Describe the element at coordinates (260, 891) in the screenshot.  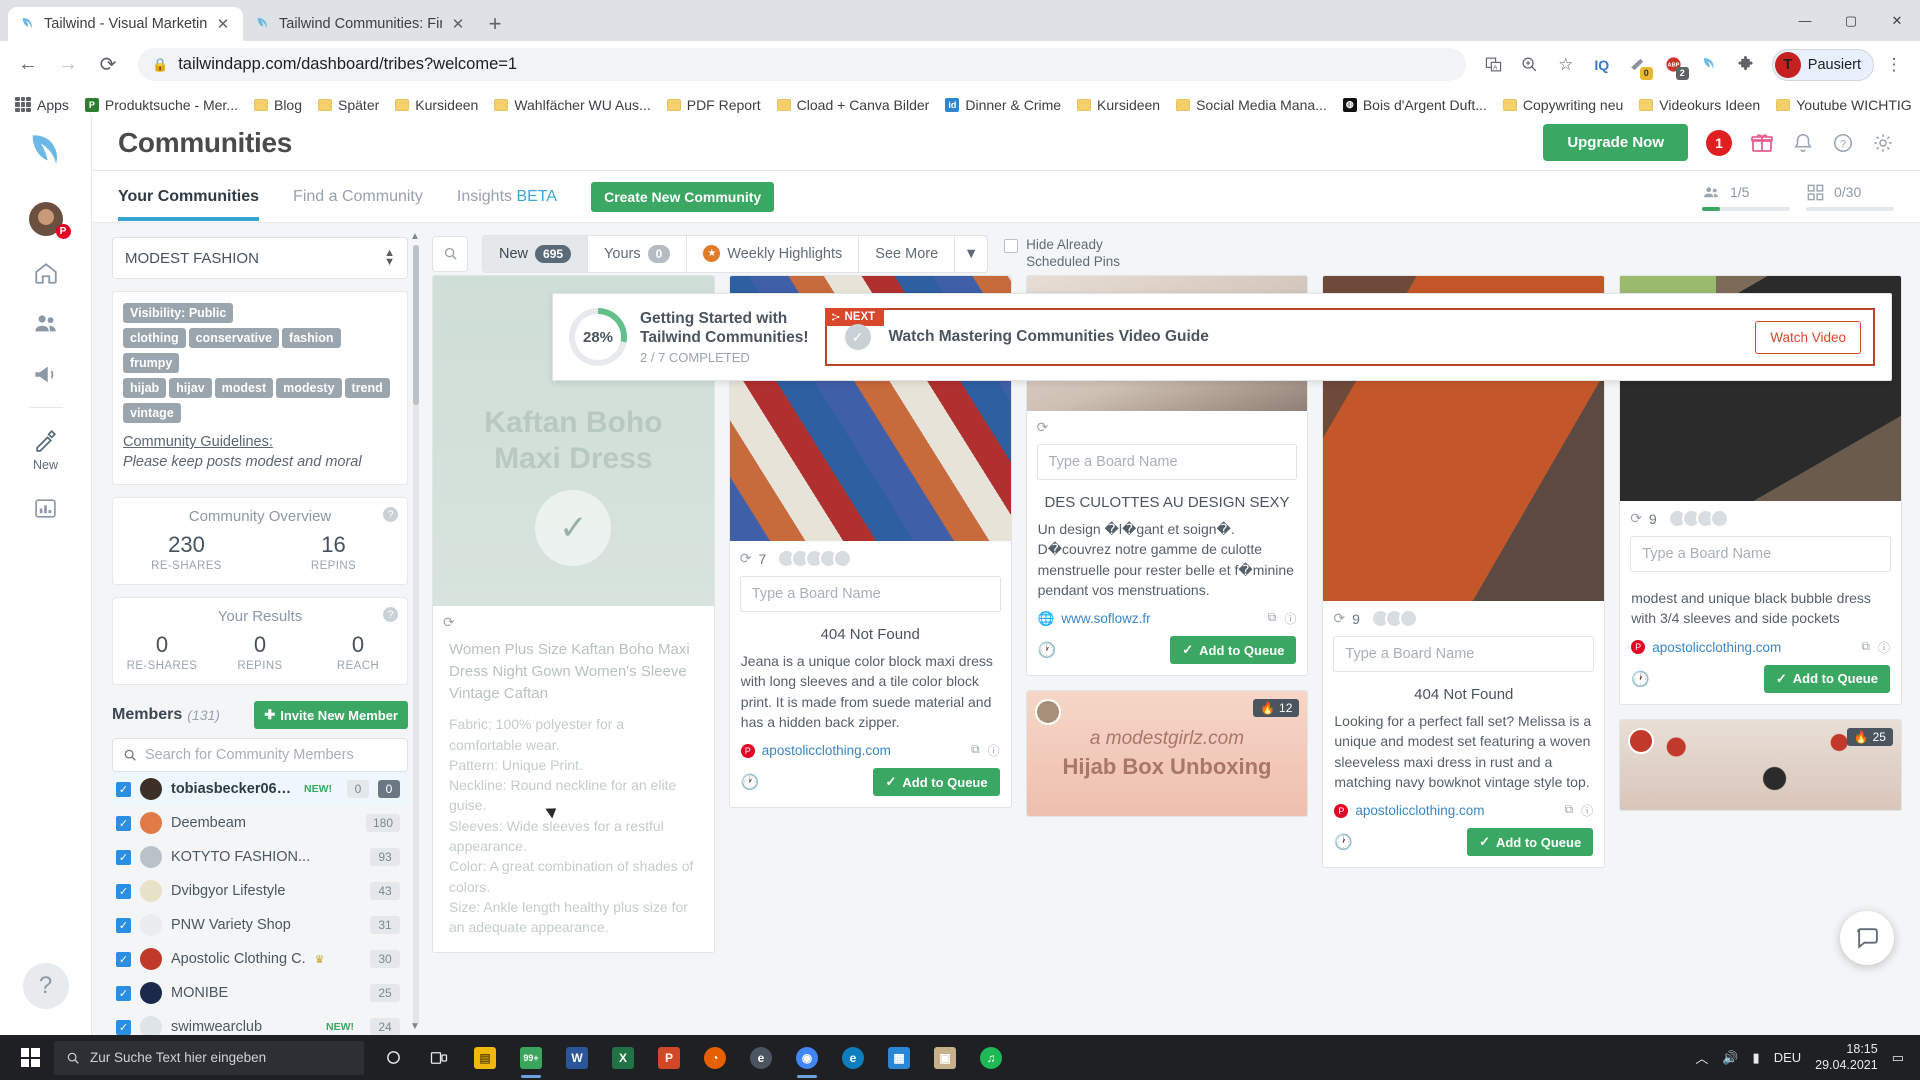
I see `list-item: ✓ Dvibgyor Lifestyle 43` at that location.